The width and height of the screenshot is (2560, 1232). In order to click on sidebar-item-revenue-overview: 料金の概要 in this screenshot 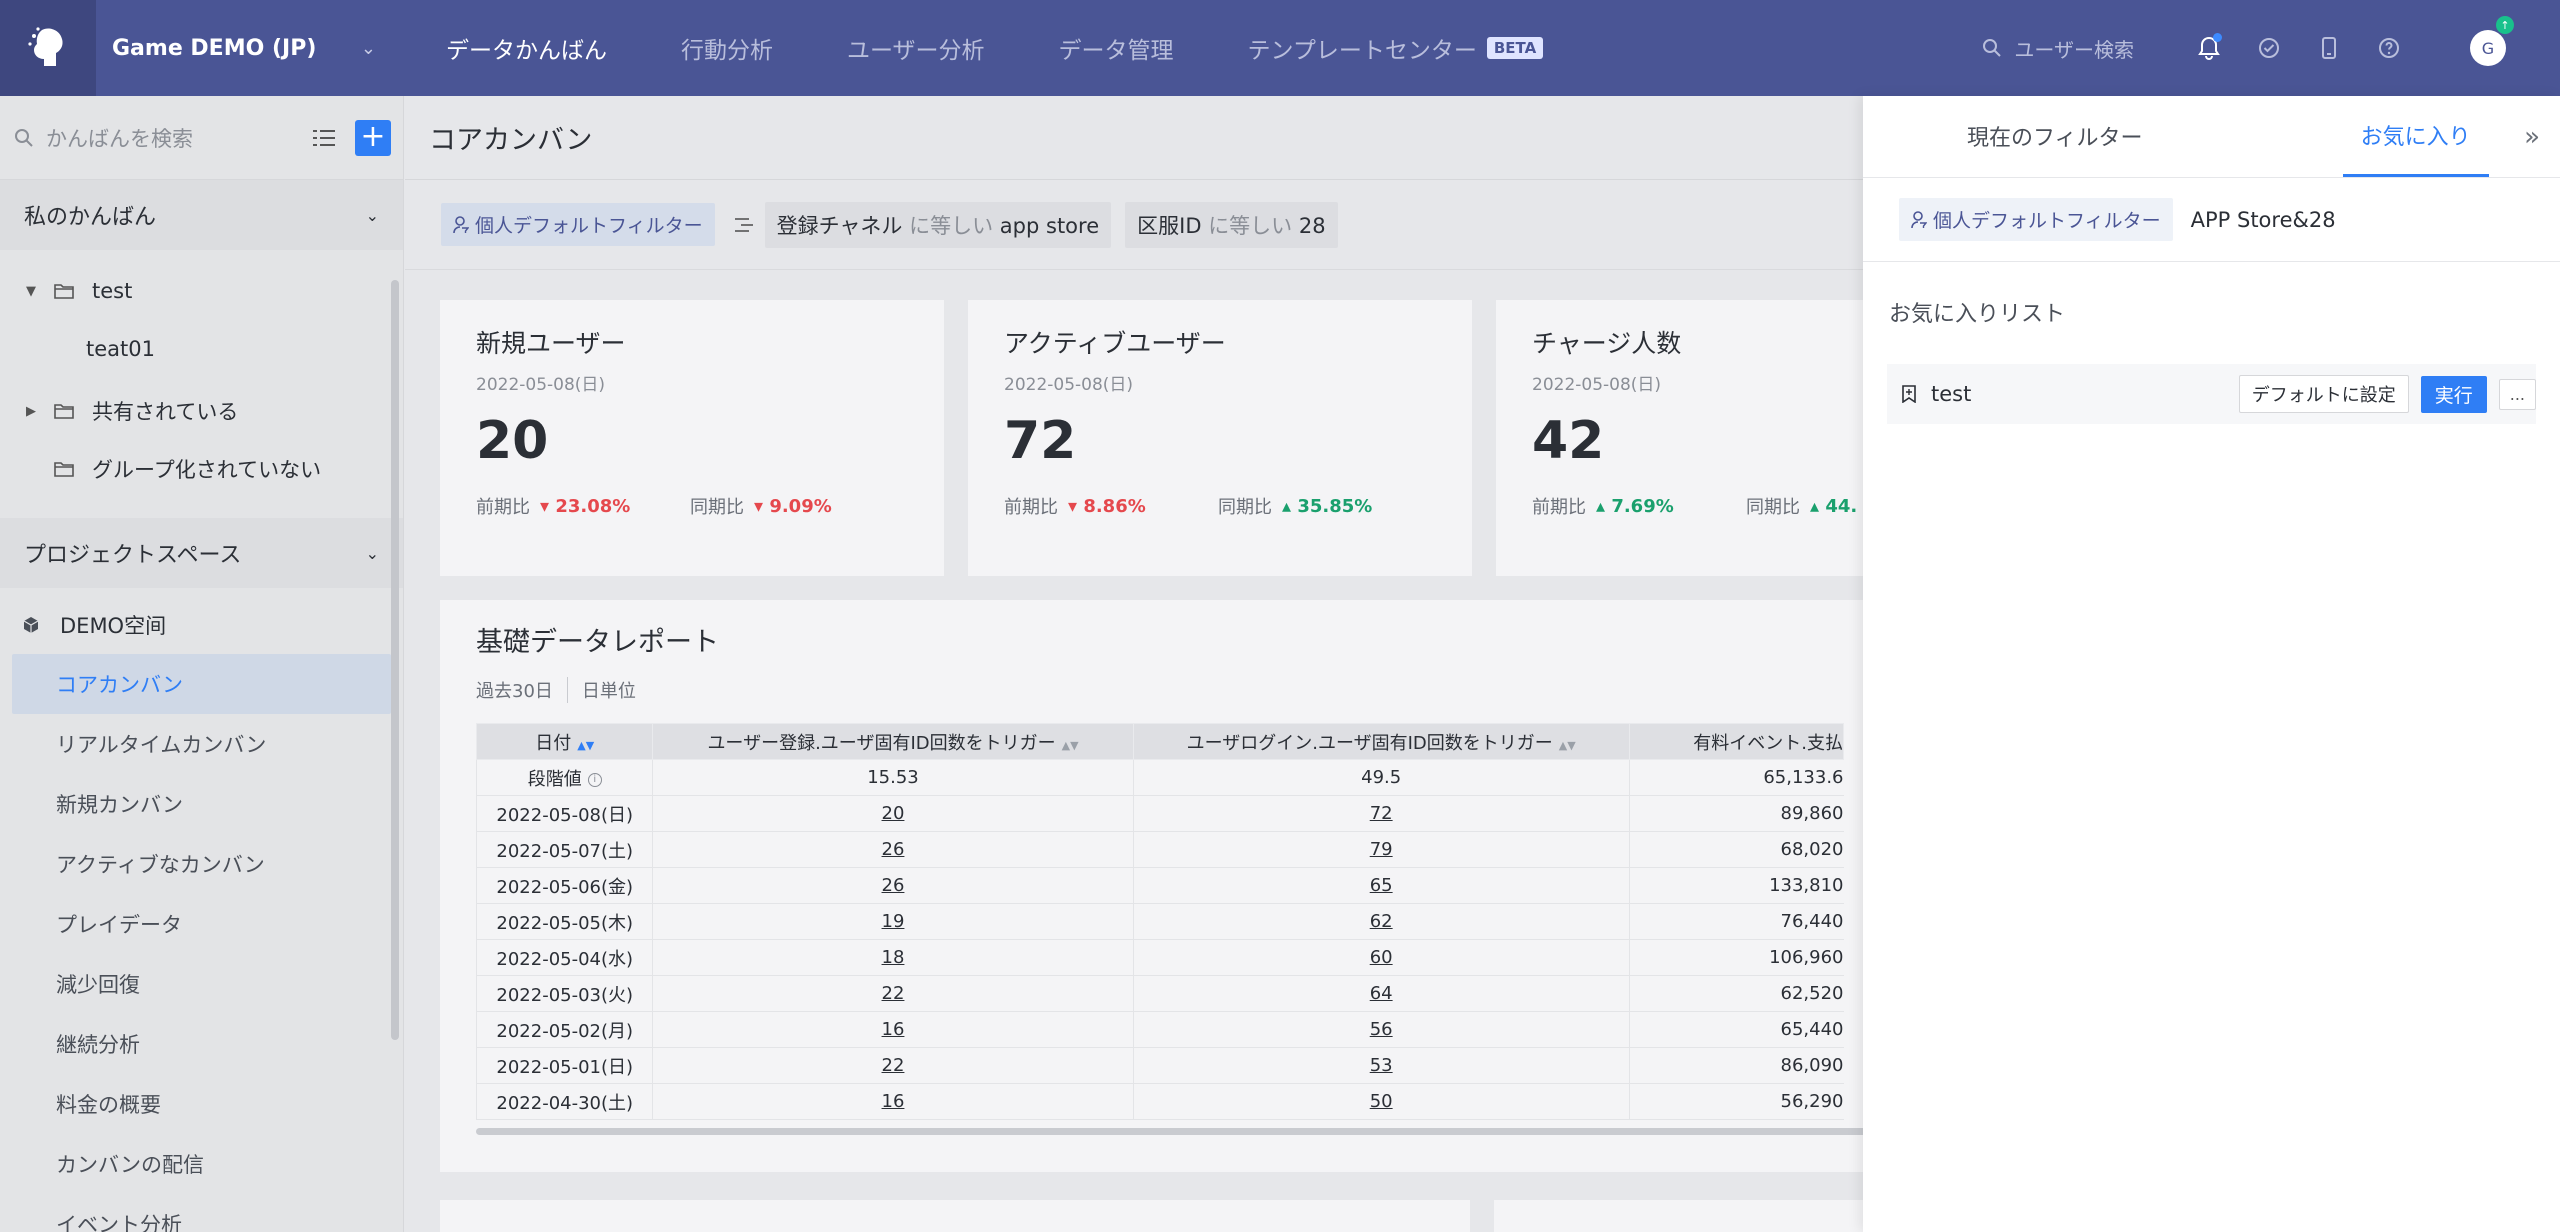, I will do `click(201, 1104)`.